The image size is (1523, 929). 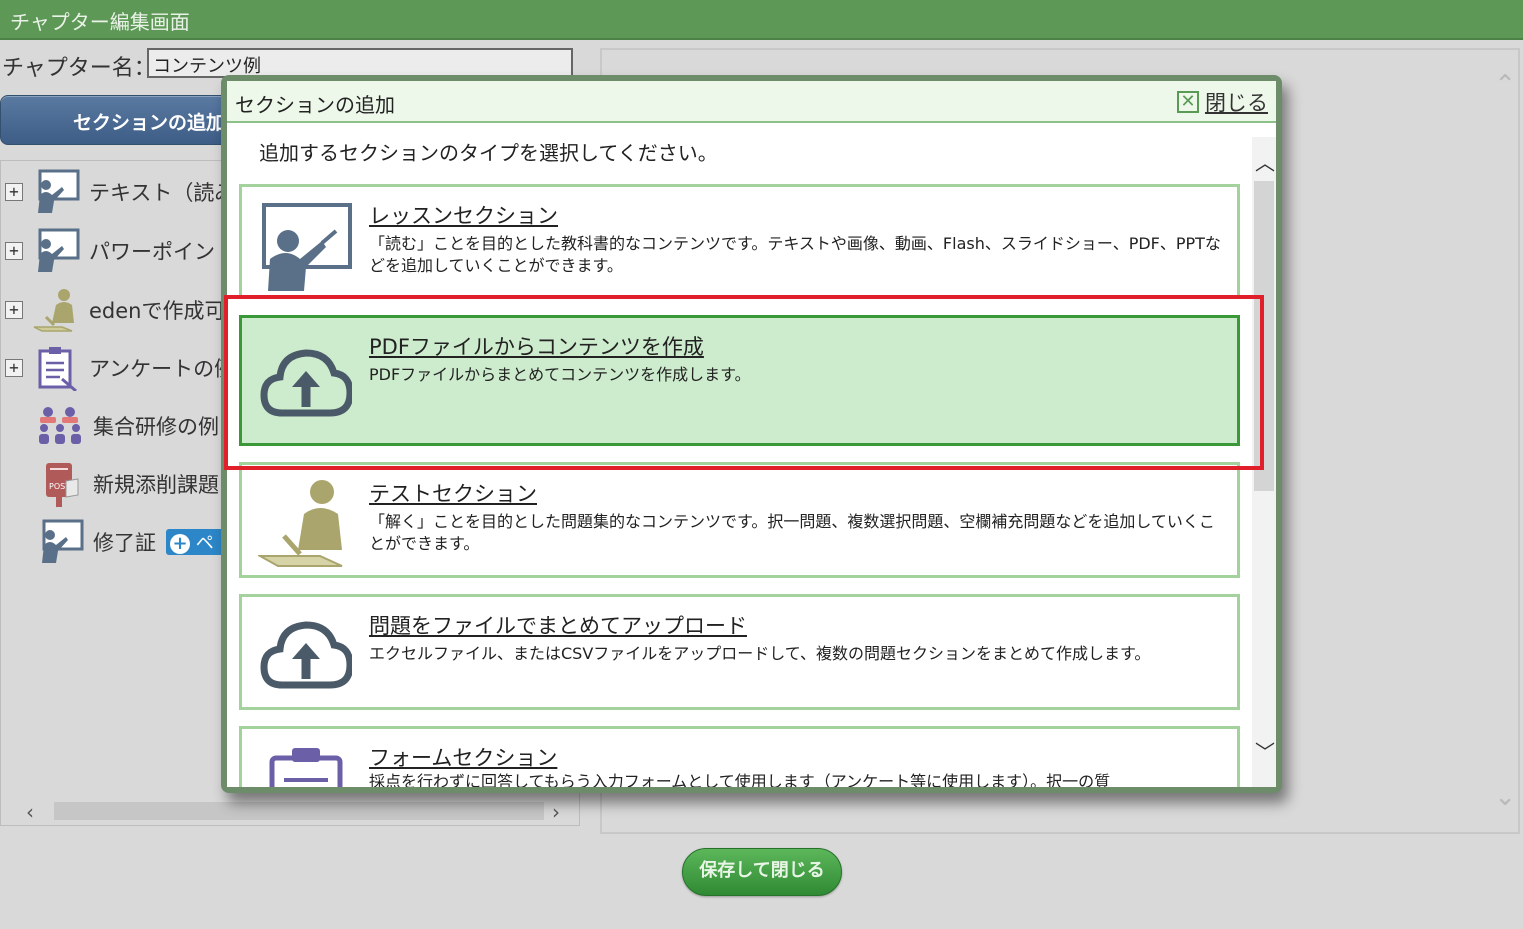 I want to click on form-clipboard-icon, so click(x=306, y=763).